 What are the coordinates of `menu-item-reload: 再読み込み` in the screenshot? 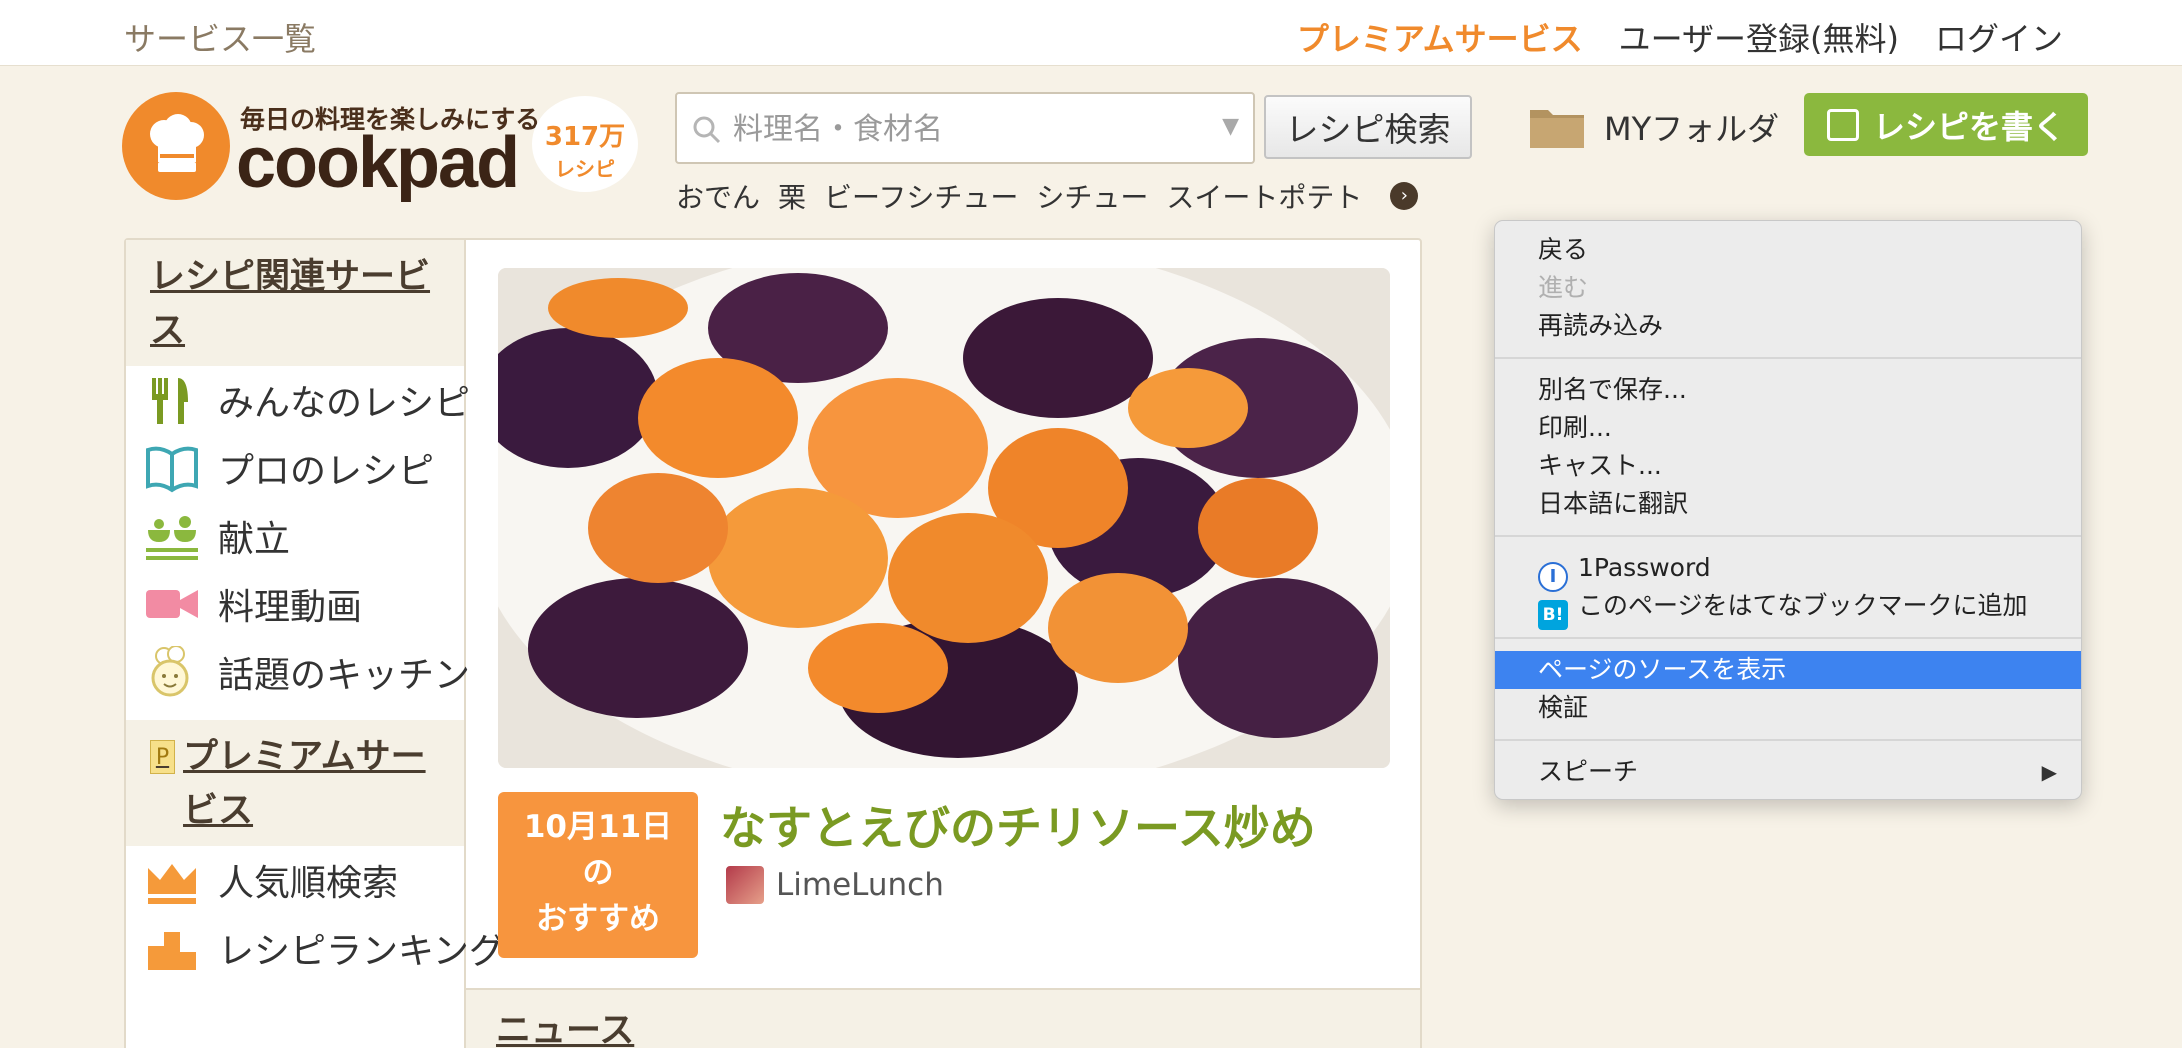 It's located at (1788, 326).